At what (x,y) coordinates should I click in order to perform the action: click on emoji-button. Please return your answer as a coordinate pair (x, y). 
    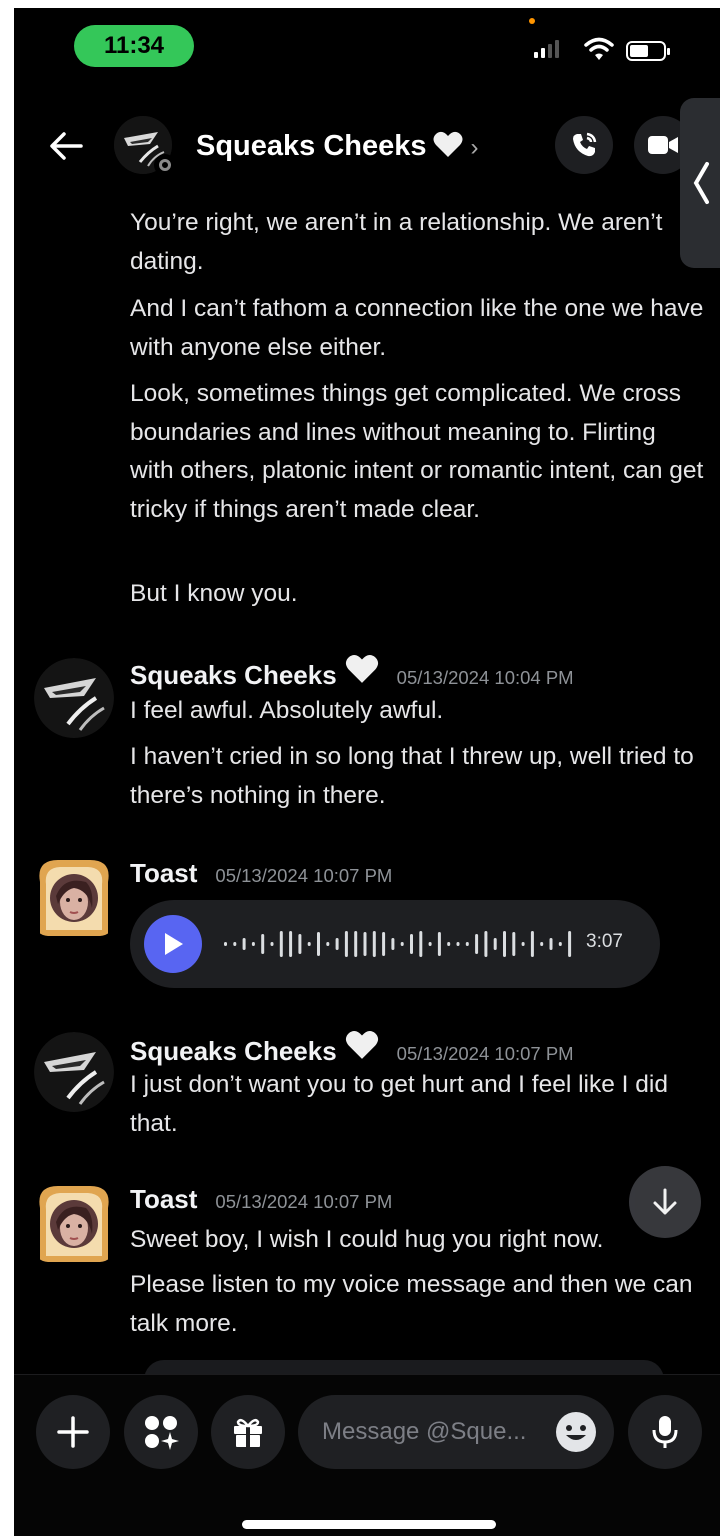
    Looking at the image, I should click on (576, 1432).